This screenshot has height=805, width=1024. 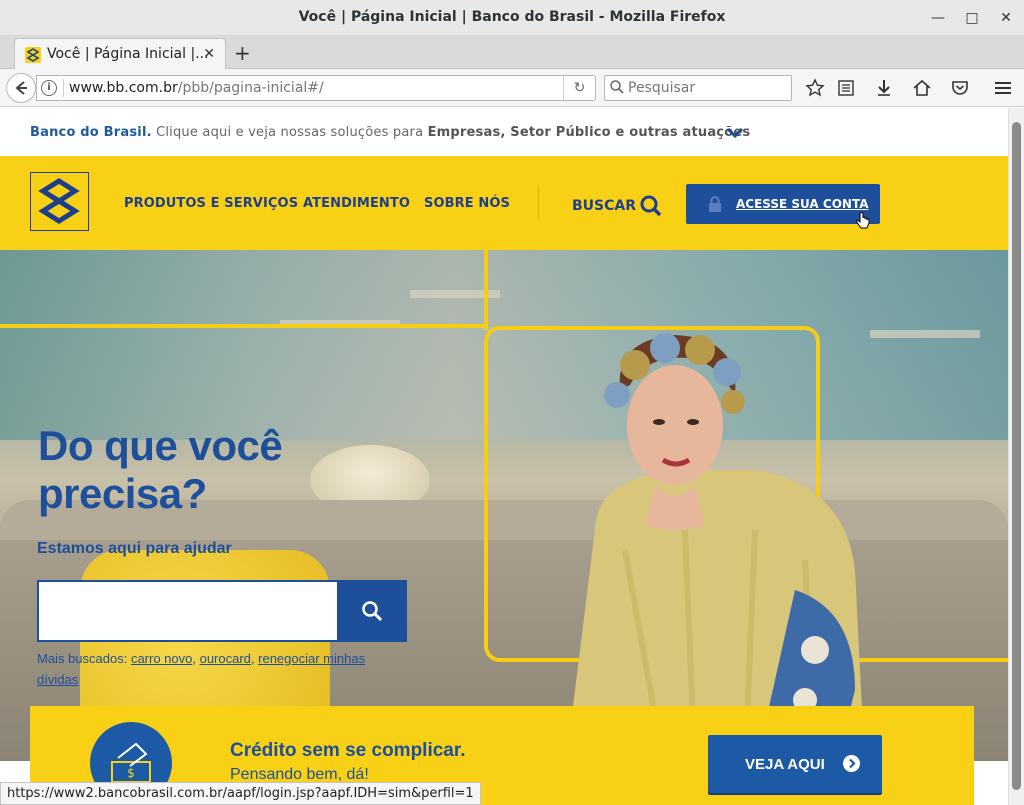 I want to click on home-icon, so click(x=922, y=88).